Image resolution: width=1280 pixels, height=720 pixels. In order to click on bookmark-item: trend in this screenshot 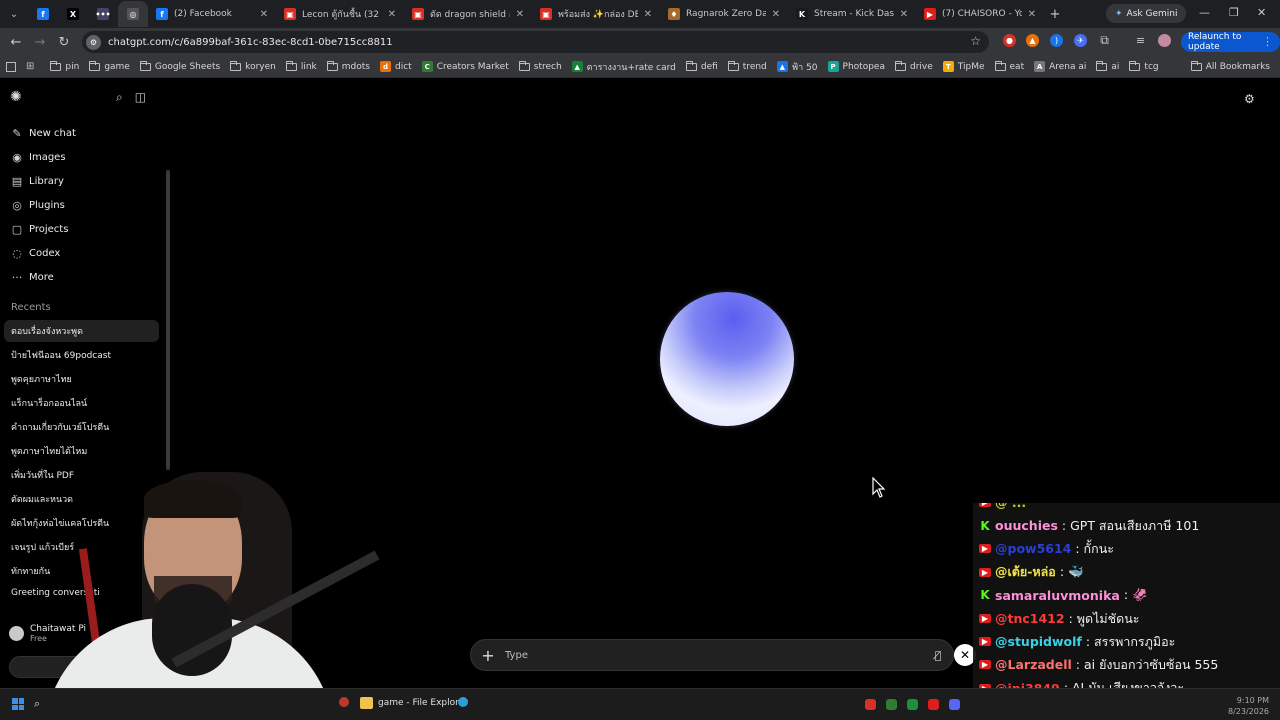, I will do `click(747, 66)`.